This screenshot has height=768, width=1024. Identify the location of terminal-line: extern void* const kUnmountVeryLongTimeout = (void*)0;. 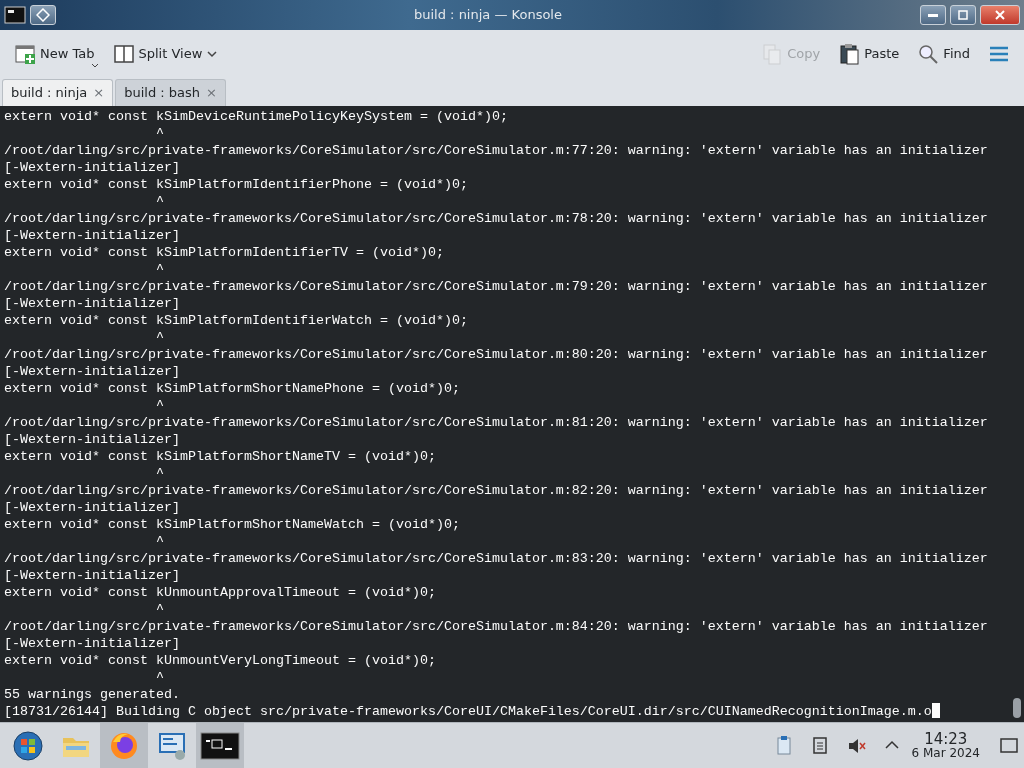
(220, 660).